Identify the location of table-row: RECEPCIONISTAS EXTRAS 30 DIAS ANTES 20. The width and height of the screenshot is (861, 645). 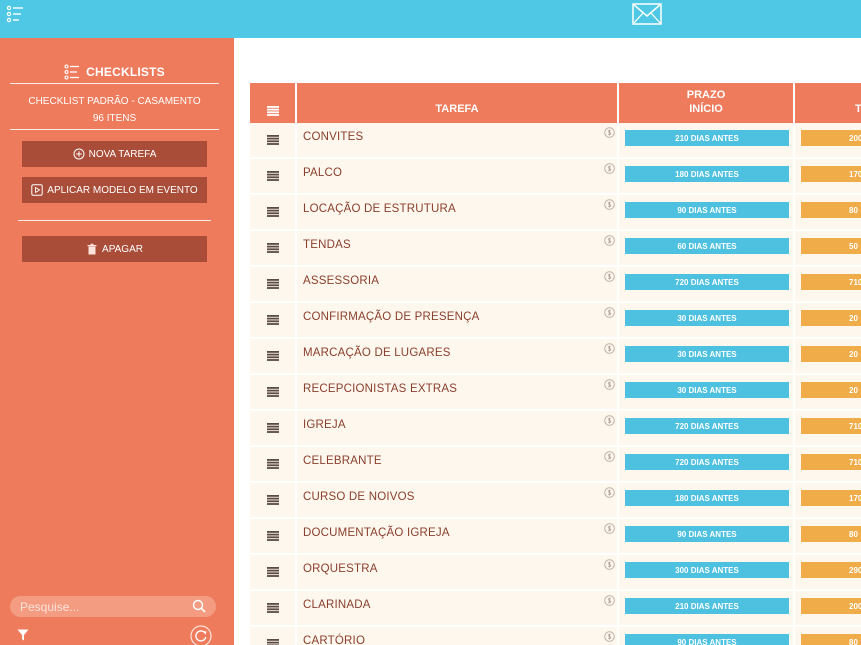
(555, 393).